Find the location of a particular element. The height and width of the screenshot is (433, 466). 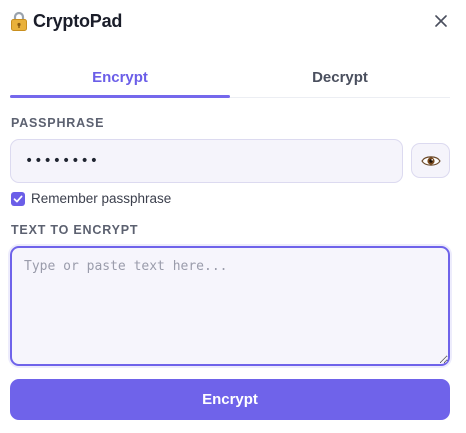

close-icon is located at coordinates (441, 21).